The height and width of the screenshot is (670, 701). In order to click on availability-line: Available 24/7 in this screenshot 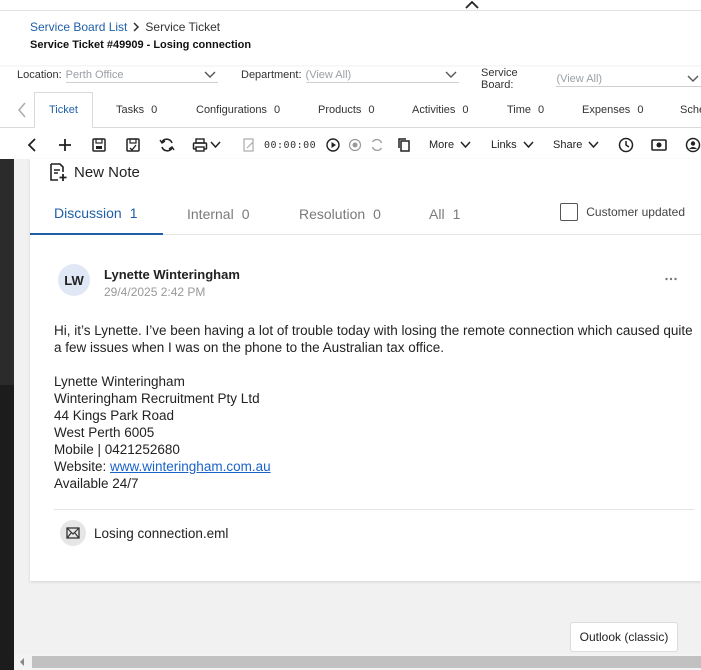, I will do `click(96, 483)`.